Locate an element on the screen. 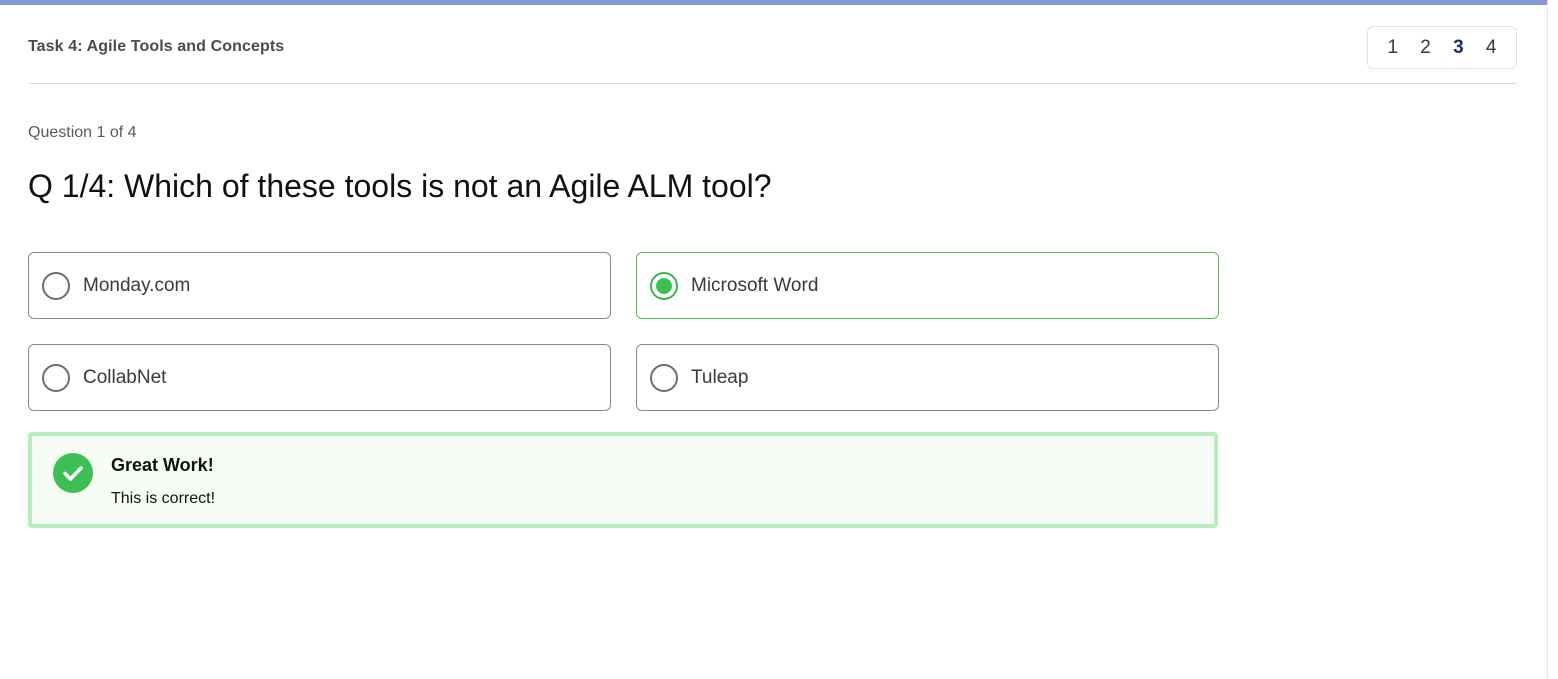  page-2-button: 2 is located at coordinates (1426, 48).